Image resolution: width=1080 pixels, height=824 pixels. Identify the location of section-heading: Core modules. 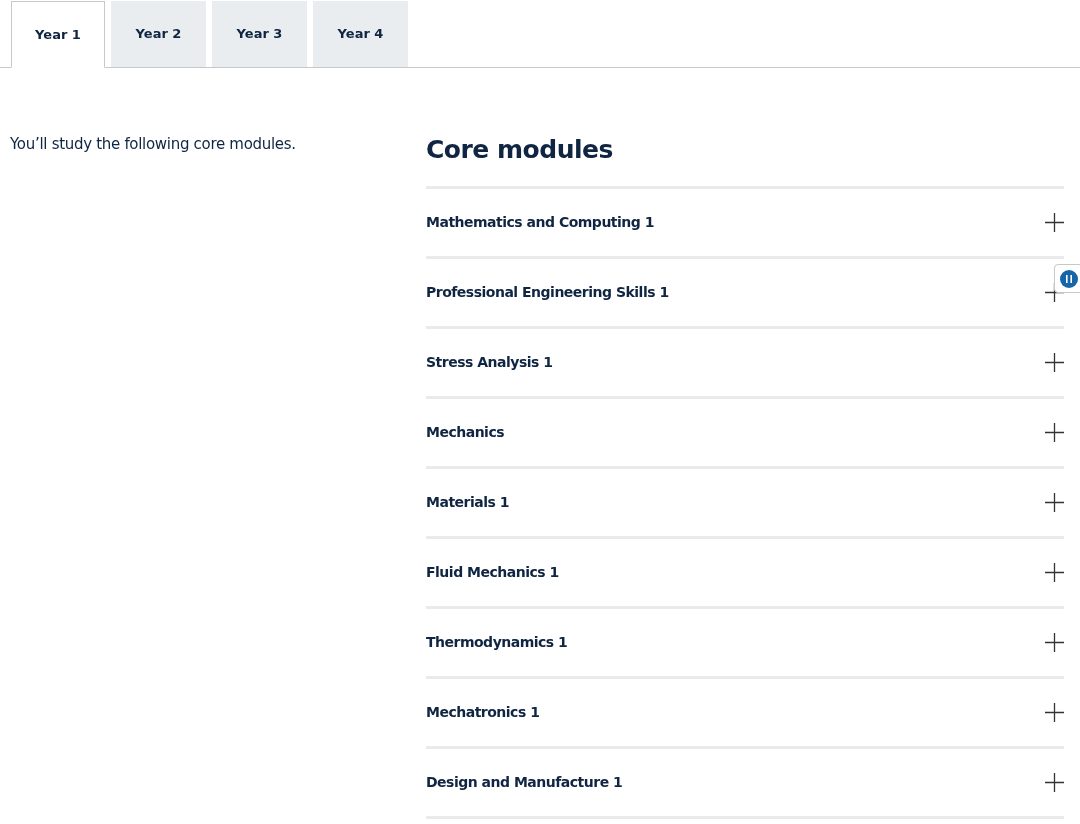
(520, 150).